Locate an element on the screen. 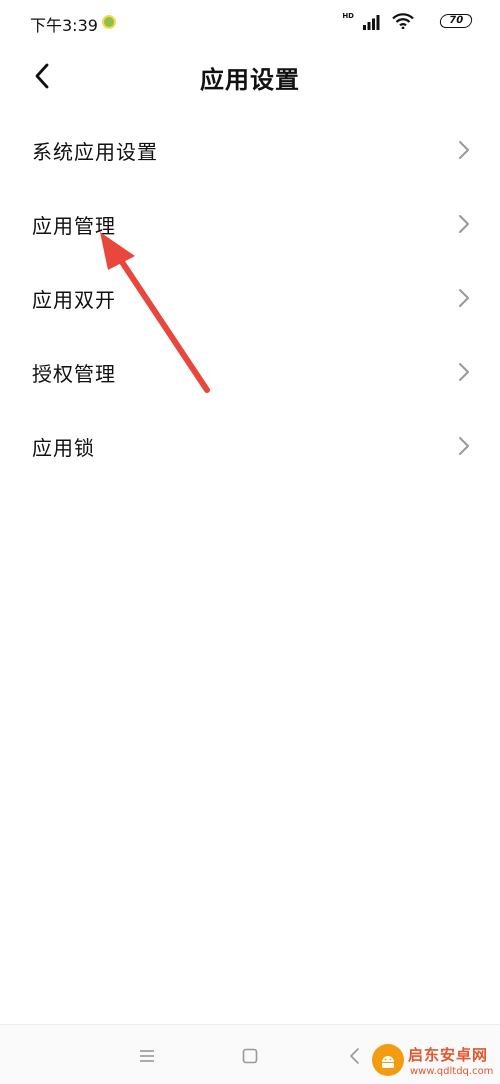 This screenshot has height=1084, width=500. watermark-title: 启东安卓网 is located at coordinates (448, 1055).